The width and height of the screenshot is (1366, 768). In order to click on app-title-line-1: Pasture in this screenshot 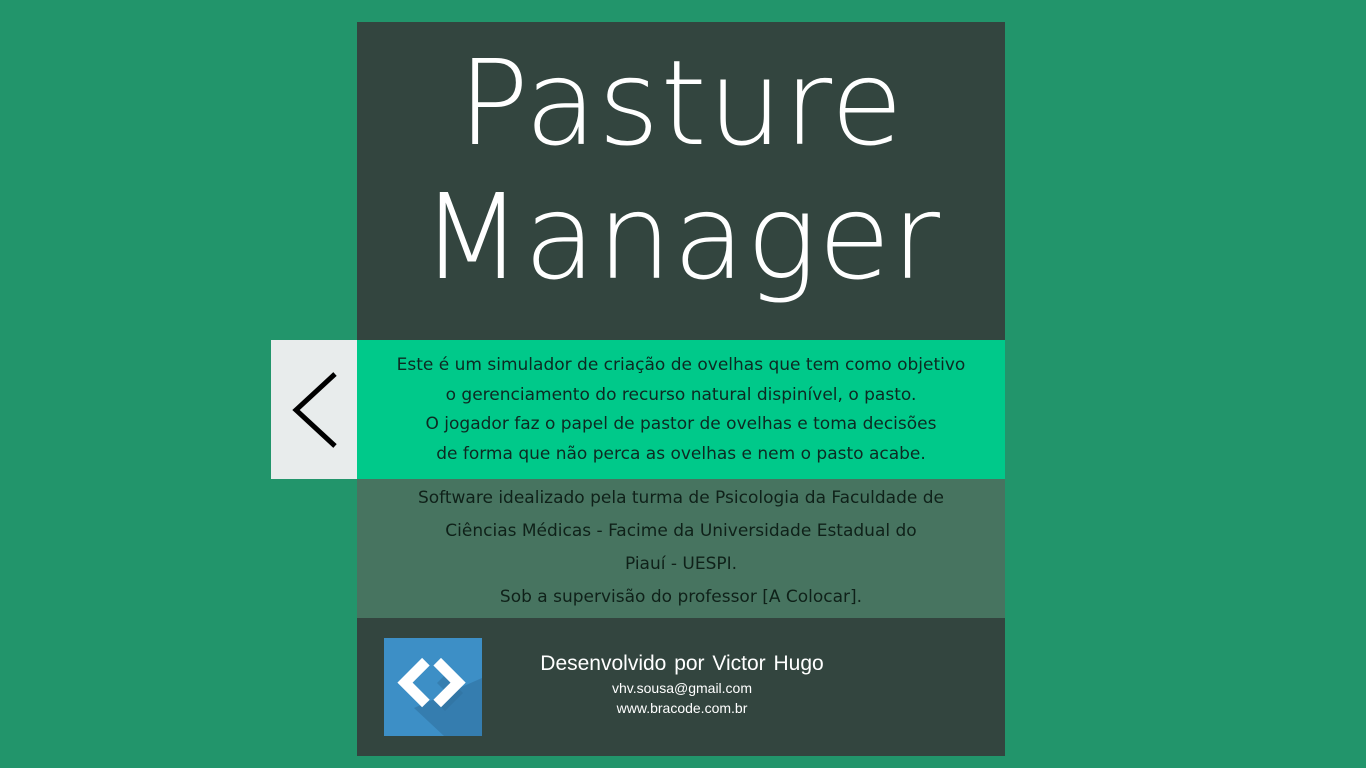, I will do `click(681, 103)`.